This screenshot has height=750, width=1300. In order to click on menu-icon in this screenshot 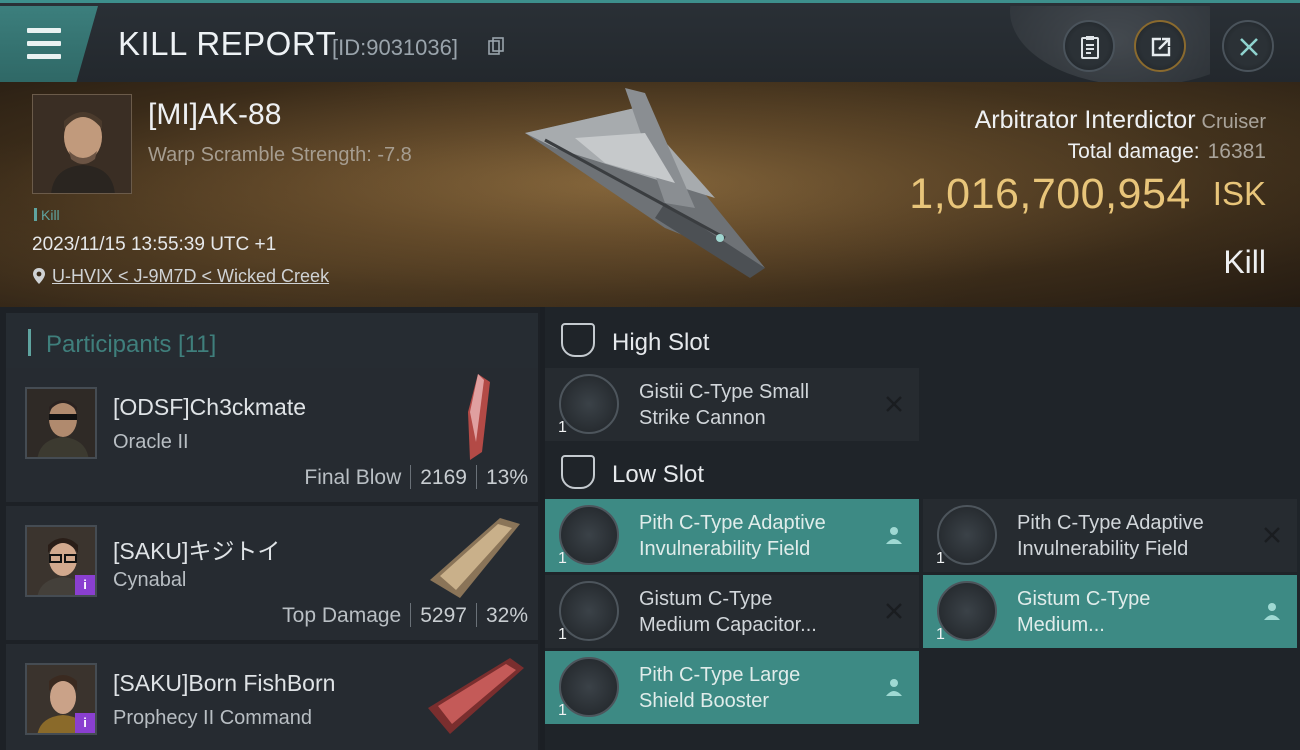, I will do `click(44, 30)`.